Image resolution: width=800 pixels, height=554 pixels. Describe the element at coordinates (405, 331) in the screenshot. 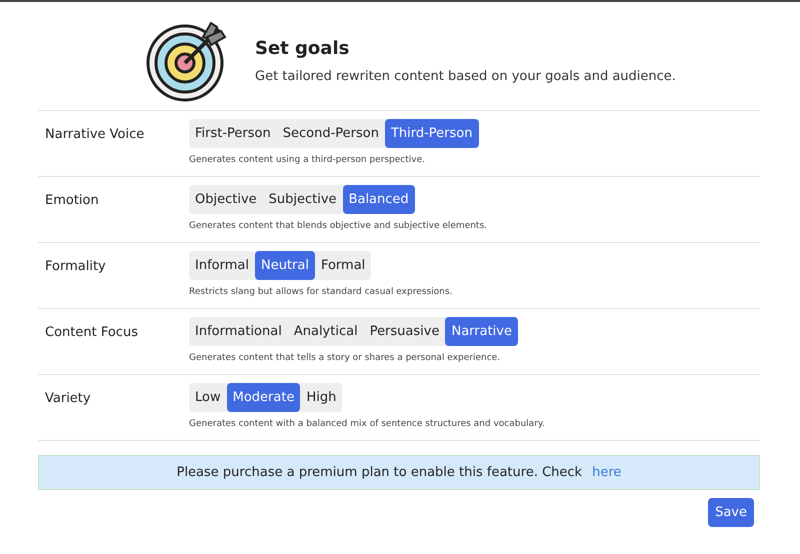

I see `option-button: Persuasive` at that location.